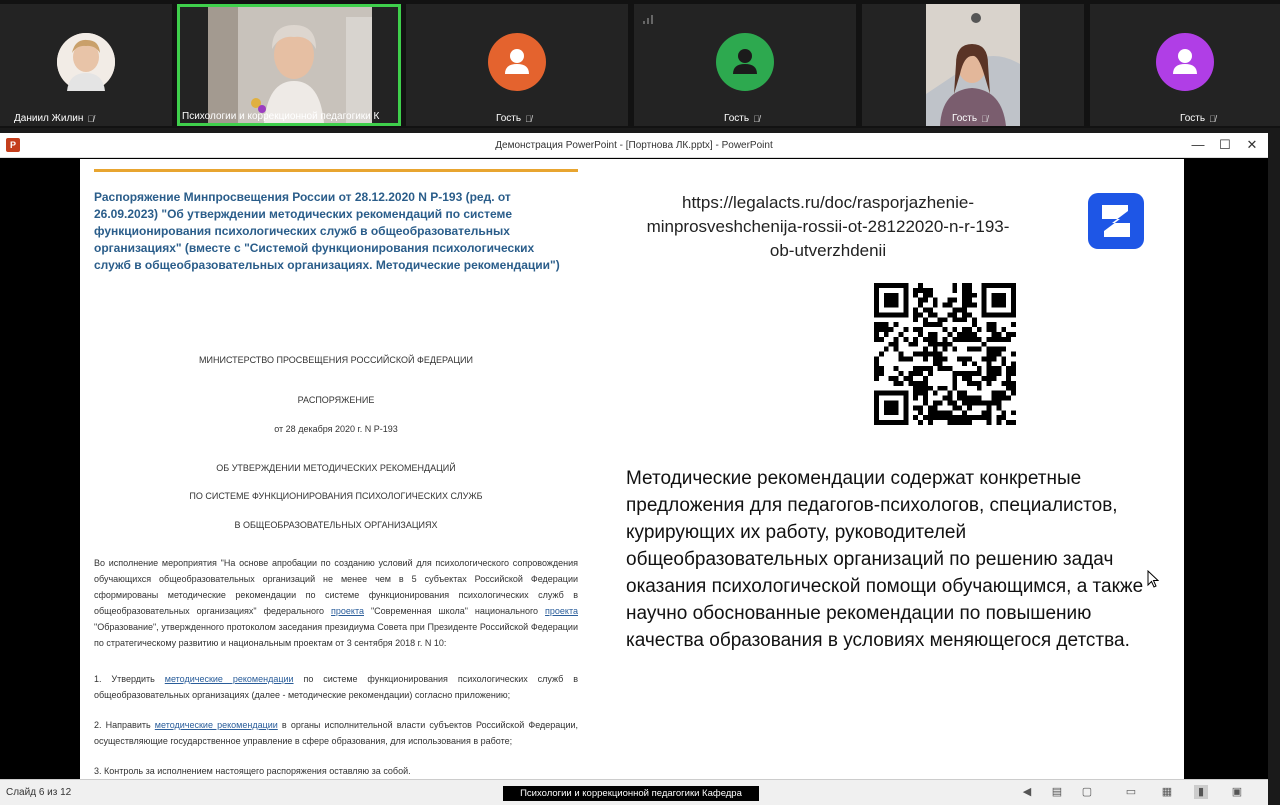 The height and width of the screenshot is (805, 1280). Describe the element at coordinates (1252, 145) in the screenshot. I see `close-button: ✕` at that location.